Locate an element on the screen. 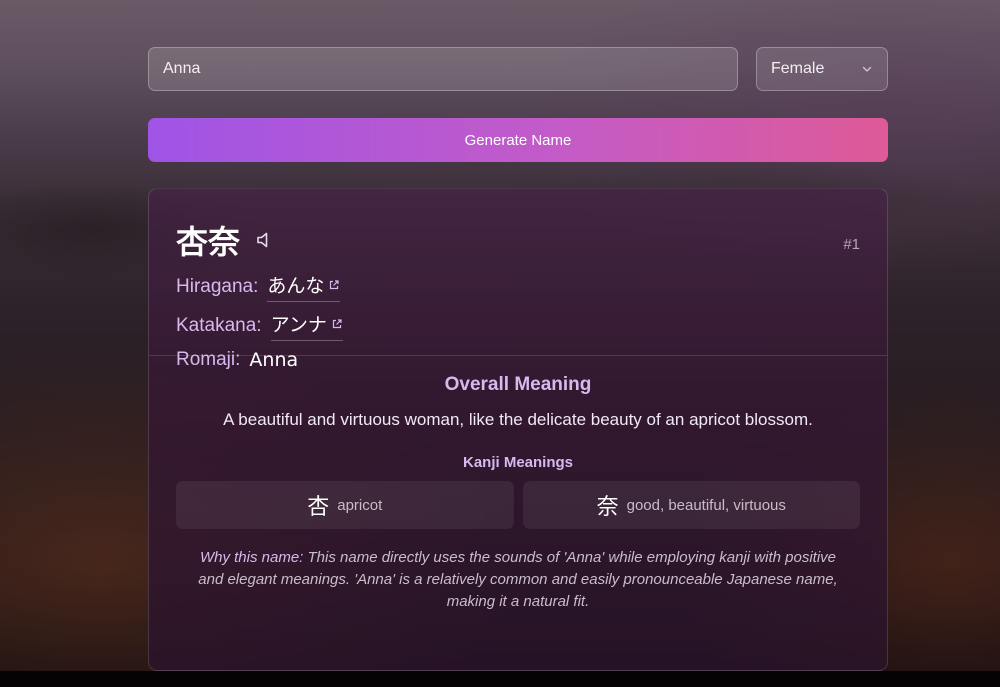 The image size is (1000, 687). katakana-link: アンナ is located at coordinates (306, 325).